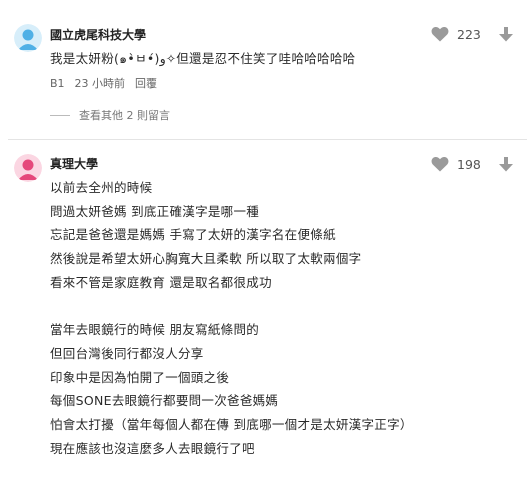 Image resolution: width=527 pixels, height=489 pixels. I want to click on floor-number: B1, so click(57, 83).